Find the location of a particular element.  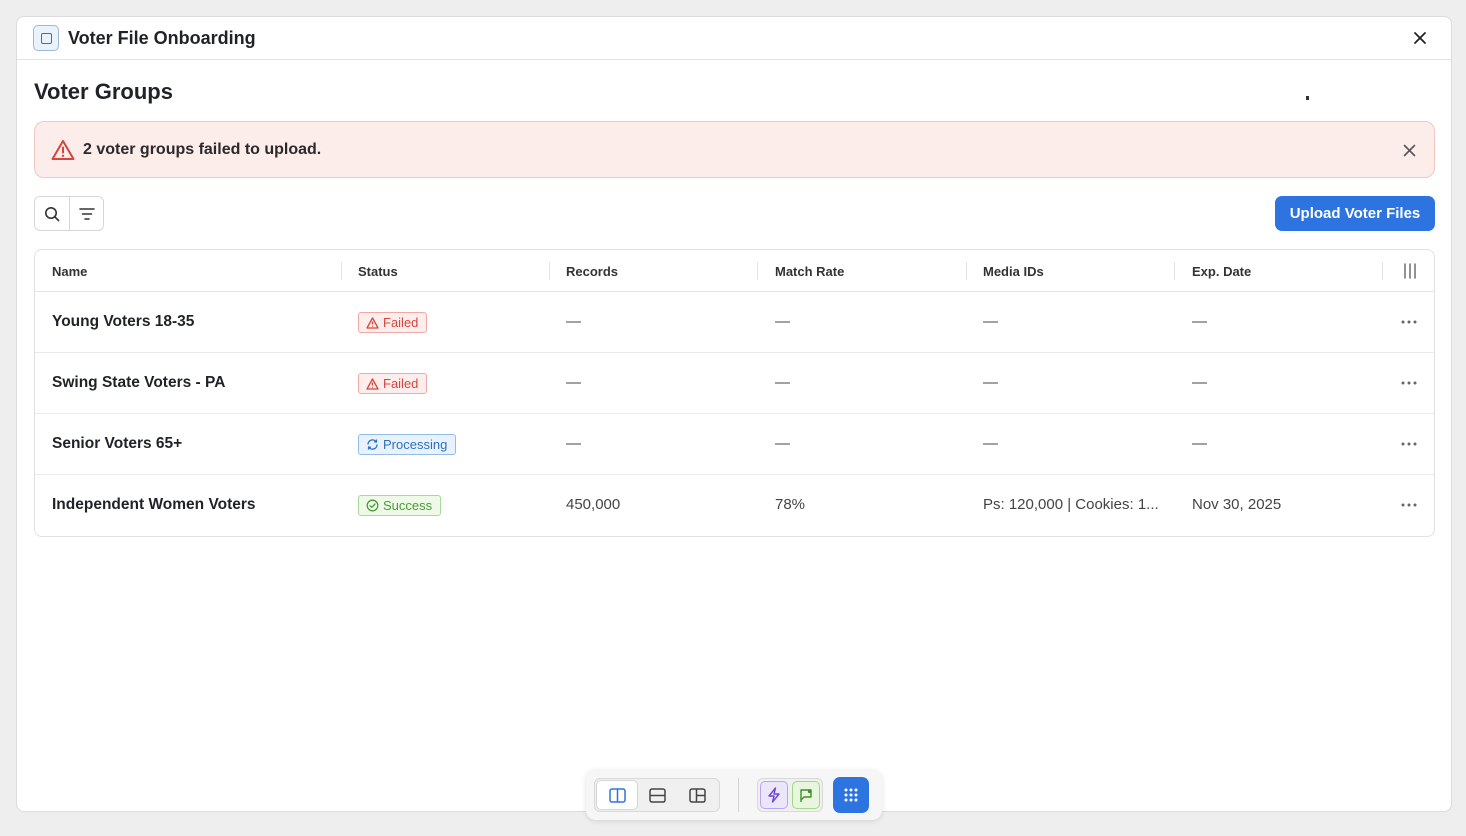

filter-icon is located at coordinates (86, 213).